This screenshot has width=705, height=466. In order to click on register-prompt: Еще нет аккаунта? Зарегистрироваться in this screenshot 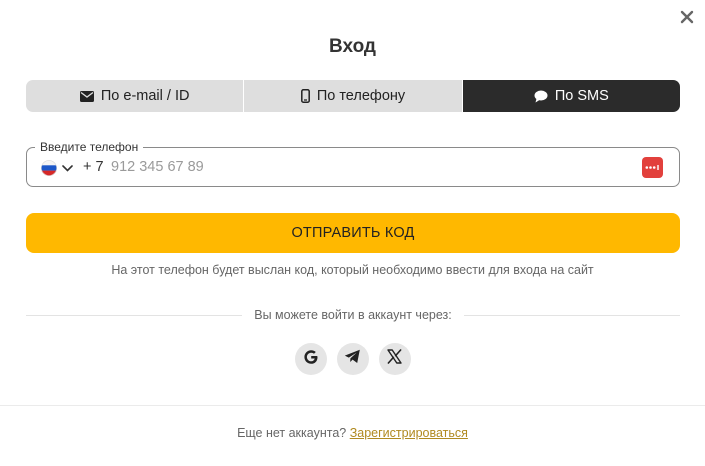, I will do `click(352, 433)`.